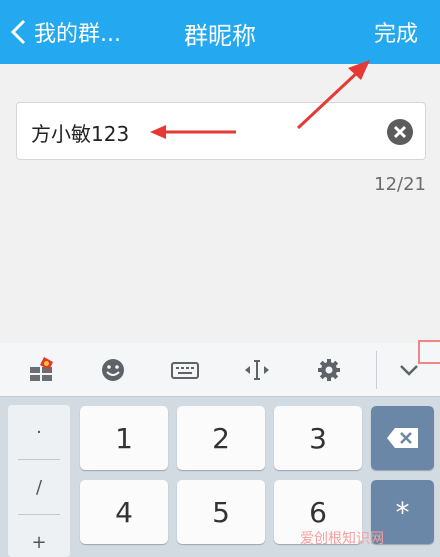  What do you see at coordinates (257, 370) in the screenshot?
I see `cursor-move-icon` at bounding box center [257, 370].